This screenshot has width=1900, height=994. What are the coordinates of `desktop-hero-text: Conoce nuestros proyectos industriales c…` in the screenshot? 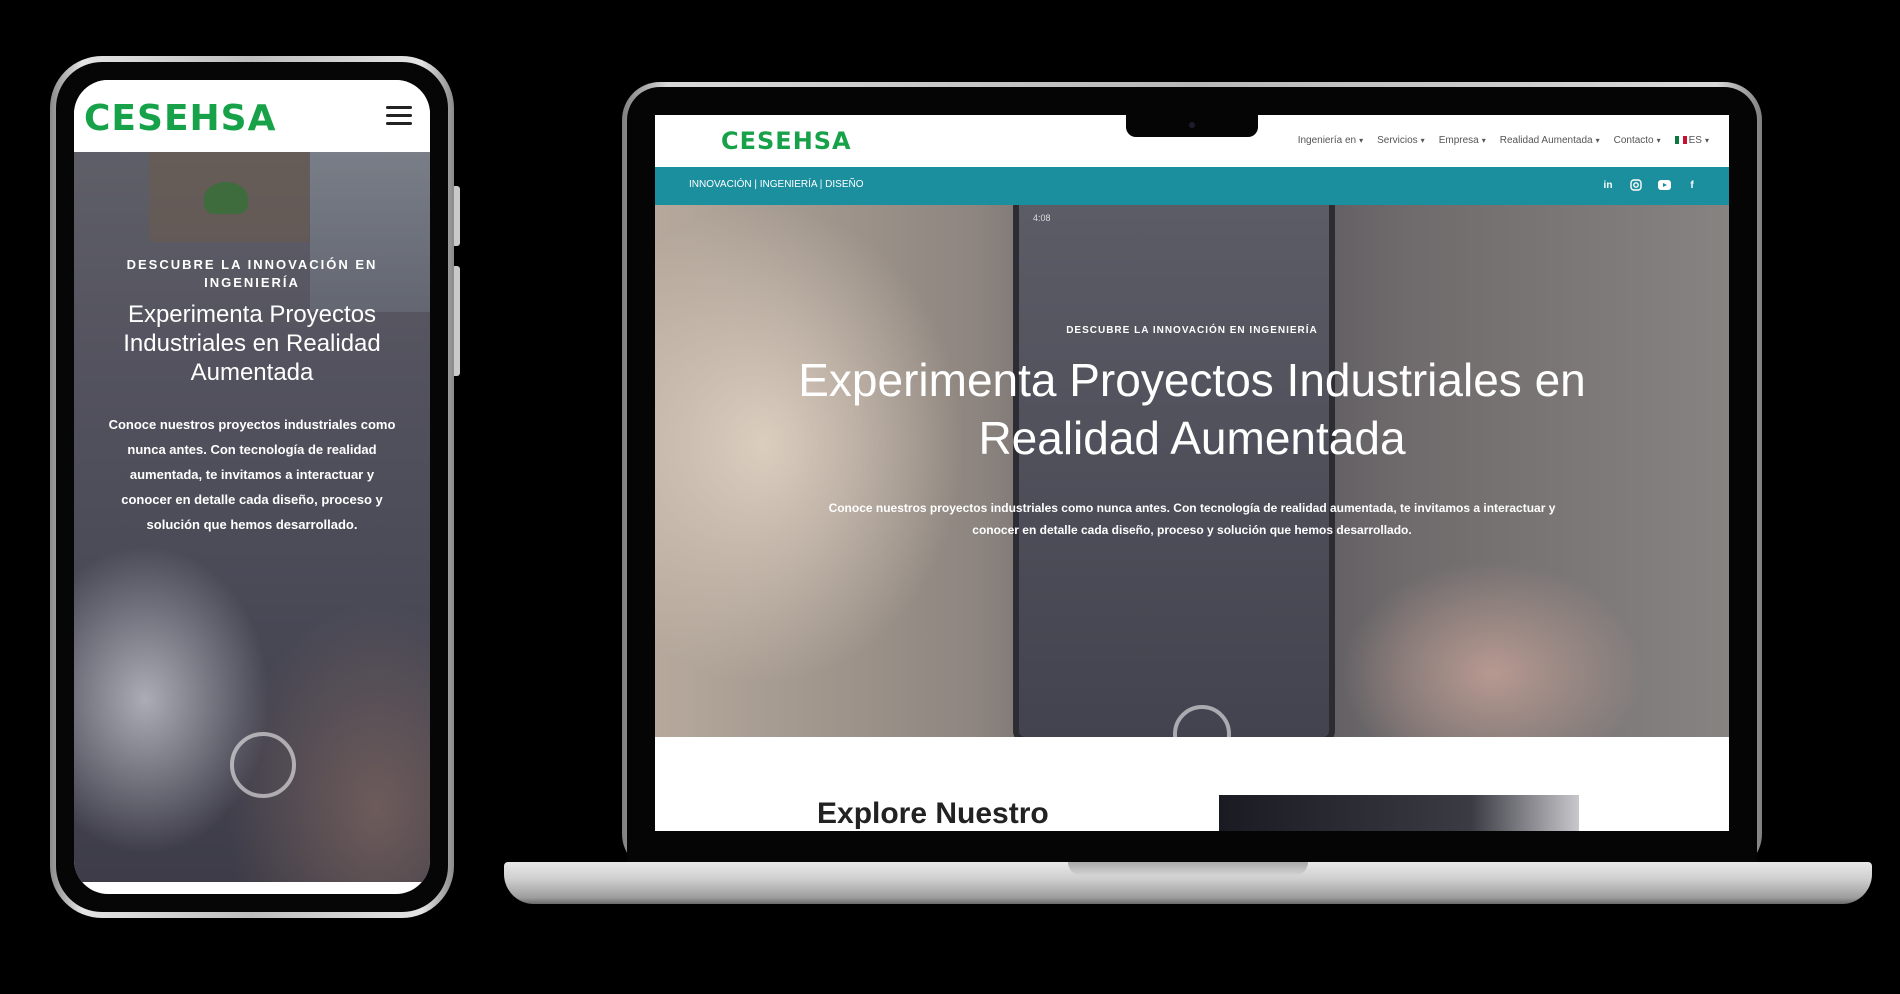 It's located at (1192, 519).